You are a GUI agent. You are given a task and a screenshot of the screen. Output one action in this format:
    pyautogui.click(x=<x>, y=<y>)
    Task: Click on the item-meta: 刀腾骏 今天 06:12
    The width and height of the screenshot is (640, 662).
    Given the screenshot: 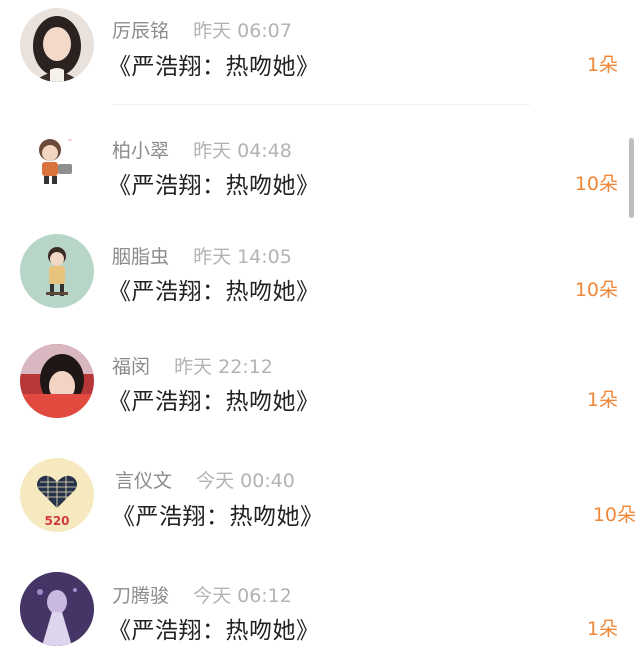 What is the action you would take?
    pyautogui.click(x=202, y=594)
    